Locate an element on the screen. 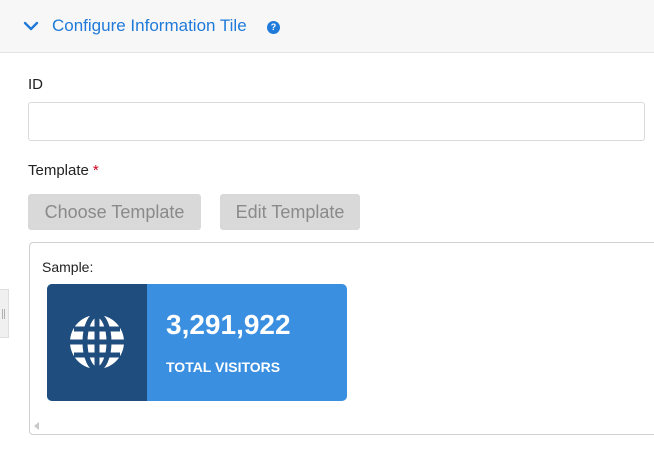 The image size is (654, 464). id-label: ID is located at coordinates (35, 84).